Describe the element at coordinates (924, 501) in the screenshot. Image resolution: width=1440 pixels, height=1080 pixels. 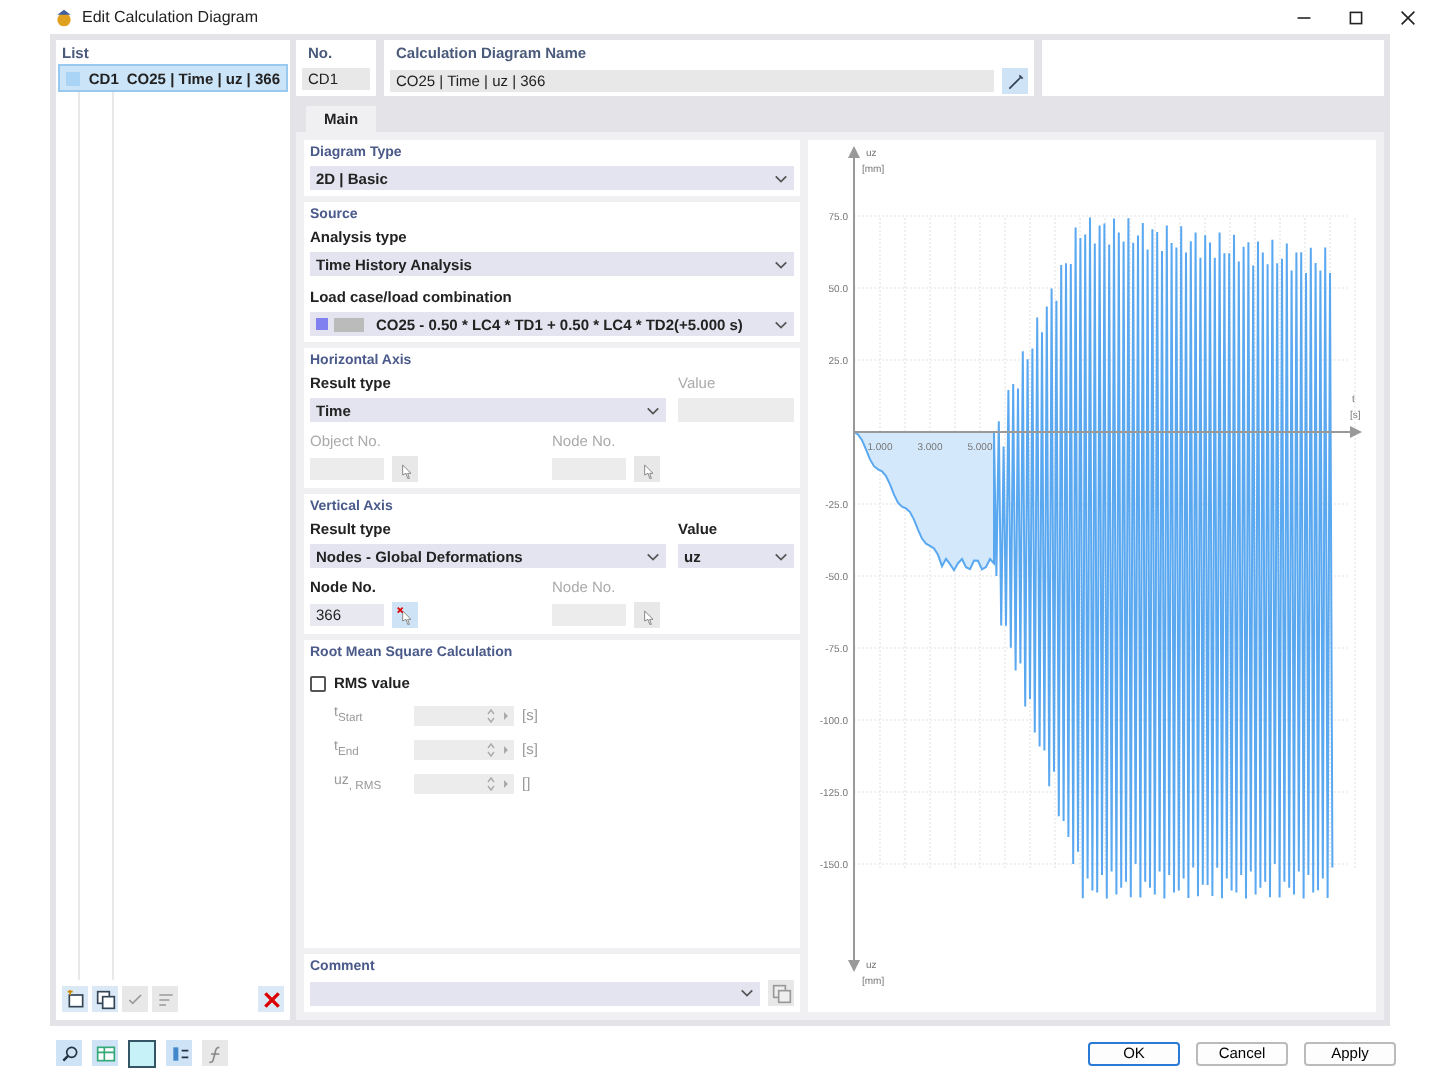
I see `area-fill` at that location.